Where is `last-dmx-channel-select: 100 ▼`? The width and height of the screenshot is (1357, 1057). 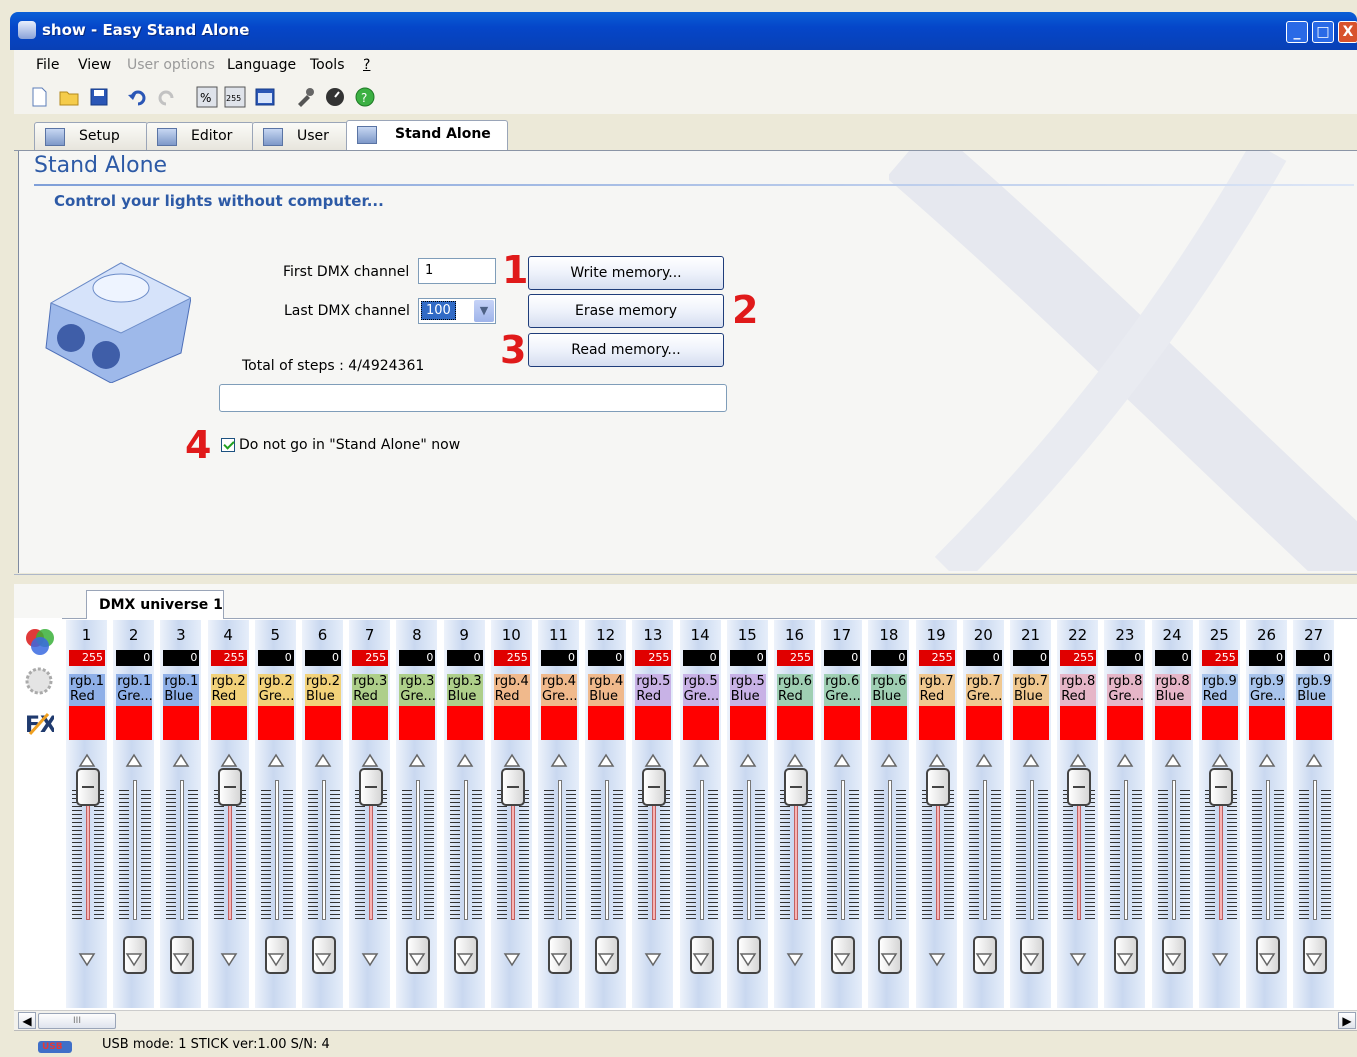
last-dmx-channel-select: 100 ▼ is located at coordinates (457, 311).